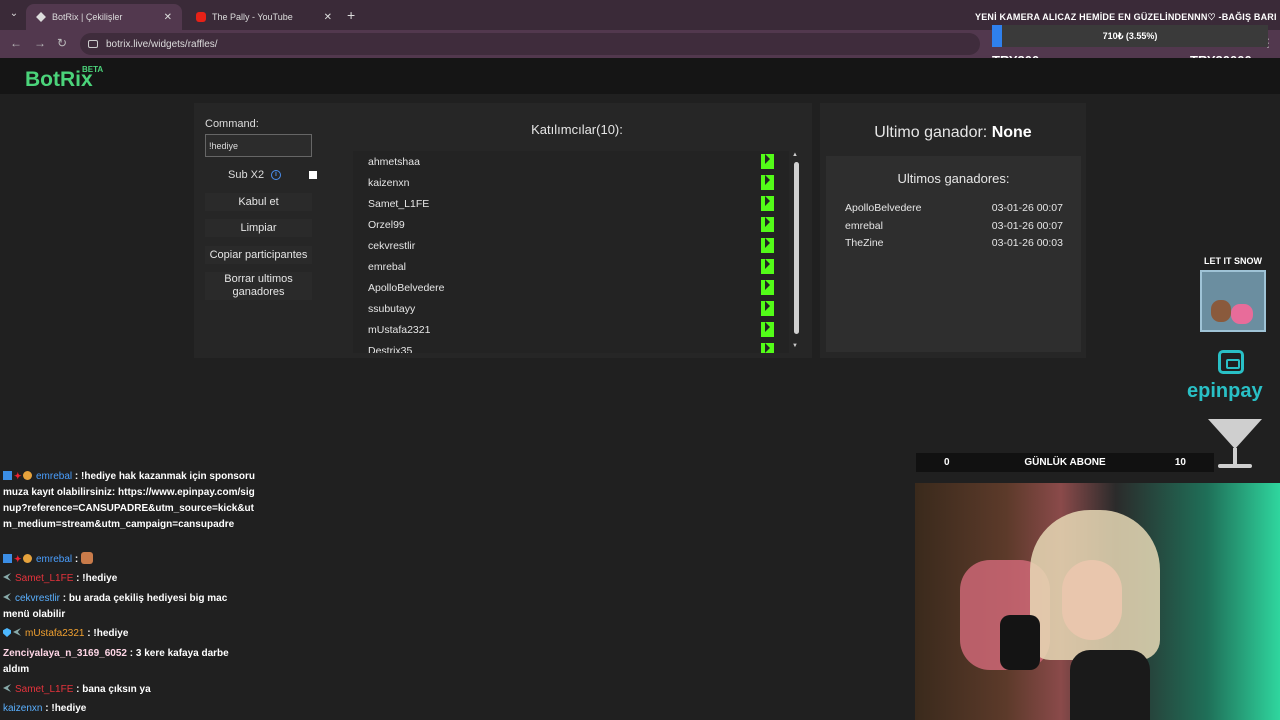  Describe the element at coordinates (41, 17) in the screenshot. I see `botrix-favicon-icon` at that location.